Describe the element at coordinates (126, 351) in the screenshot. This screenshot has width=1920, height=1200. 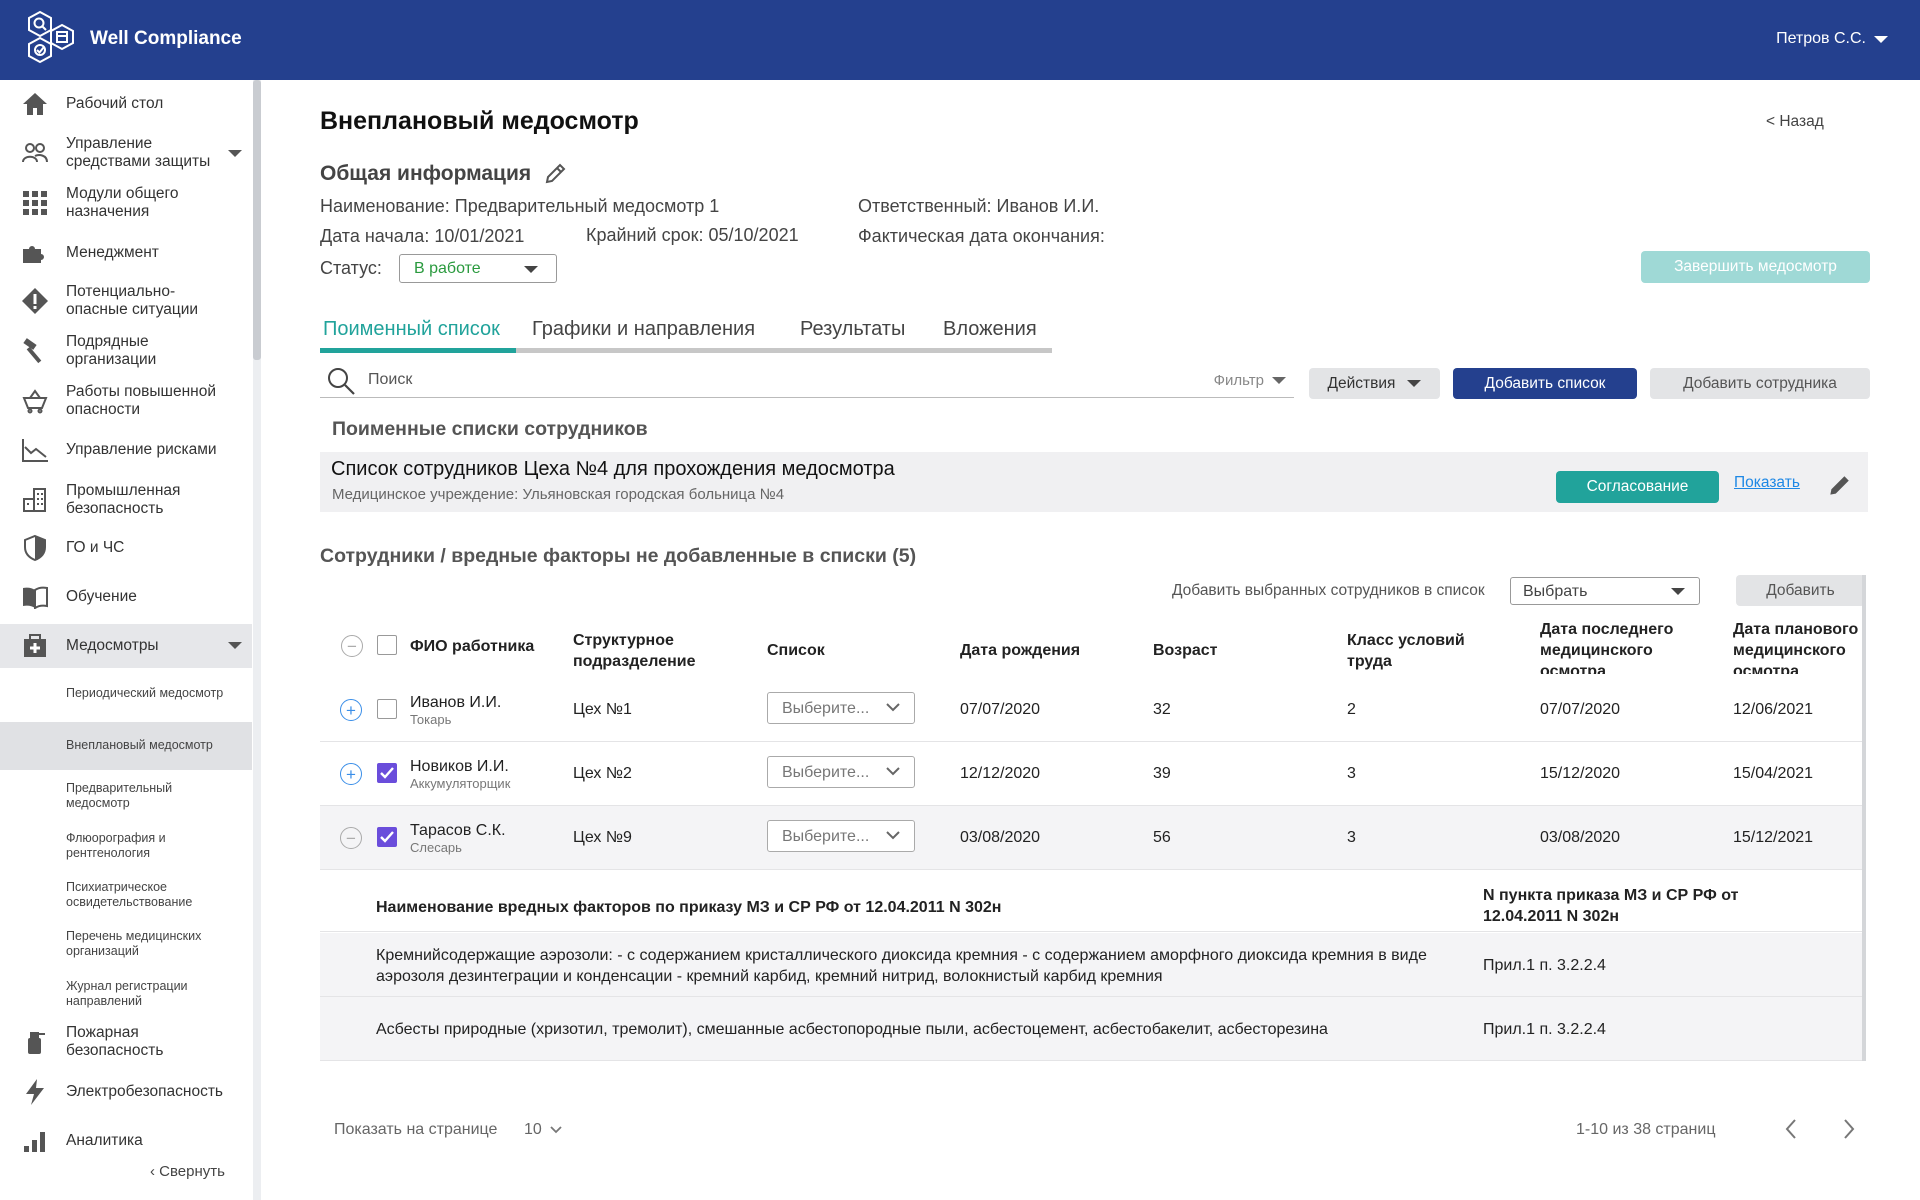
I see `sidebar-item-contractors: Подрядные организации` at that location.